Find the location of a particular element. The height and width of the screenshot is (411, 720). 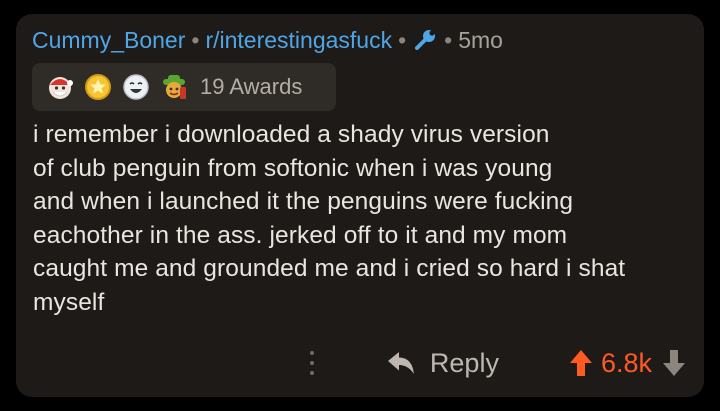

author-link: Cummy_Boner is located at coordinates (108, 40).